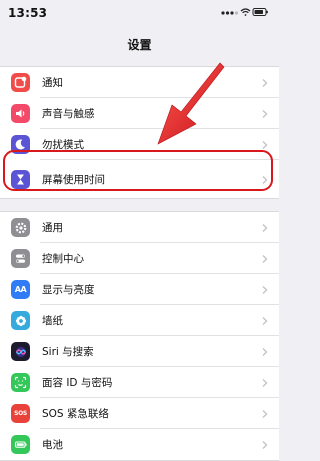  I want to click on wallpaper-icon, so click(20, 320).